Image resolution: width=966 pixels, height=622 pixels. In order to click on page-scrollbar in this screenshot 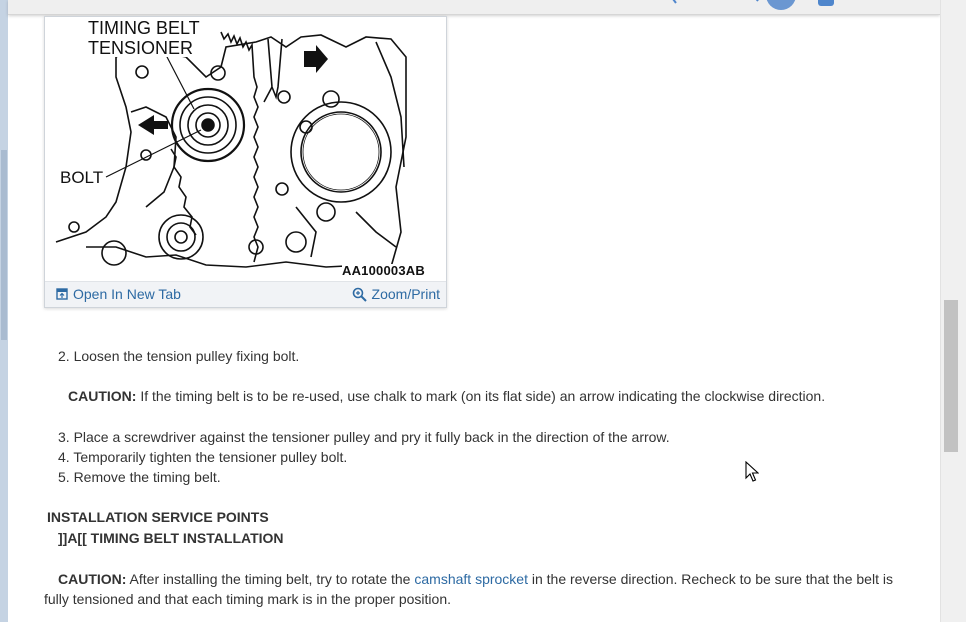, I will do `click(953, 311)`.